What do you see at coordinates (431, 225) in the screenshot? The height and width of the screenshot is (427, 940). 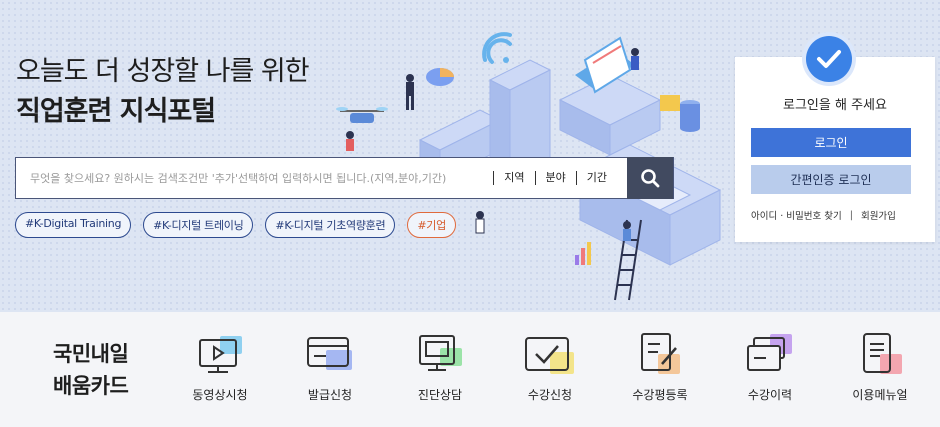 I see `tag-company: #기업` at bounding box center [431, 225].